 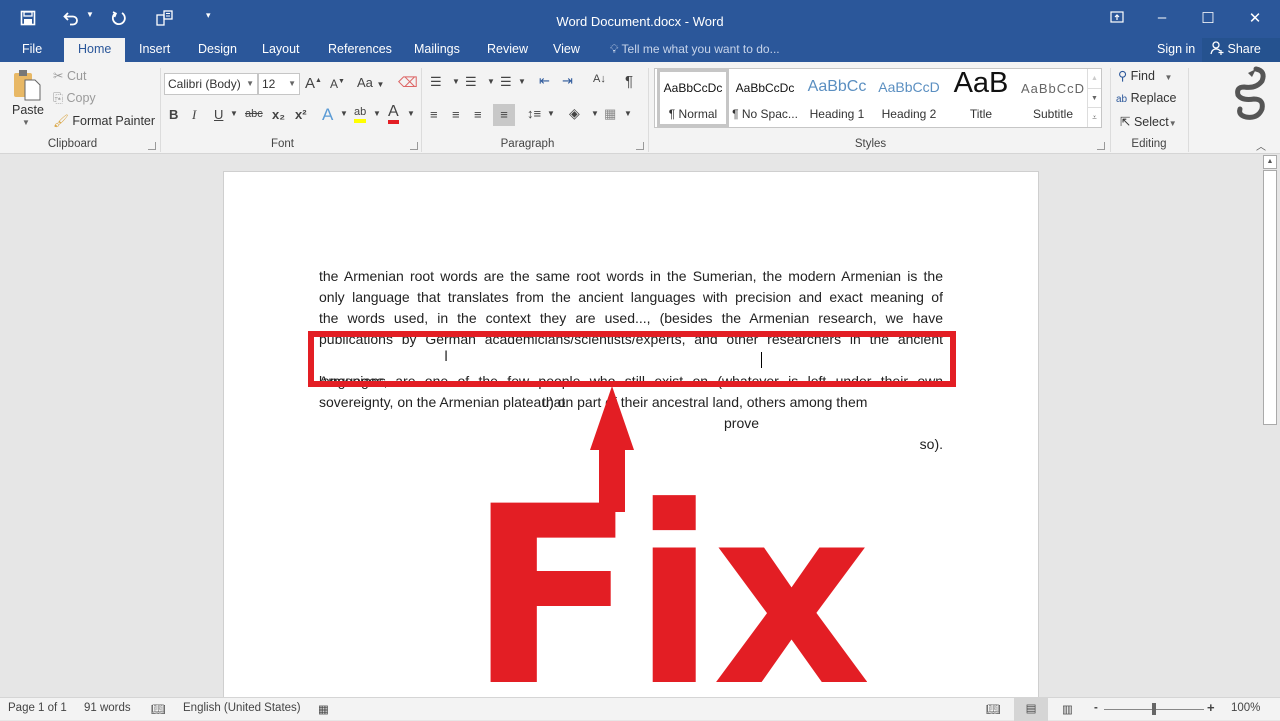 I want to click on group-divider, so click(x=648, y=110).